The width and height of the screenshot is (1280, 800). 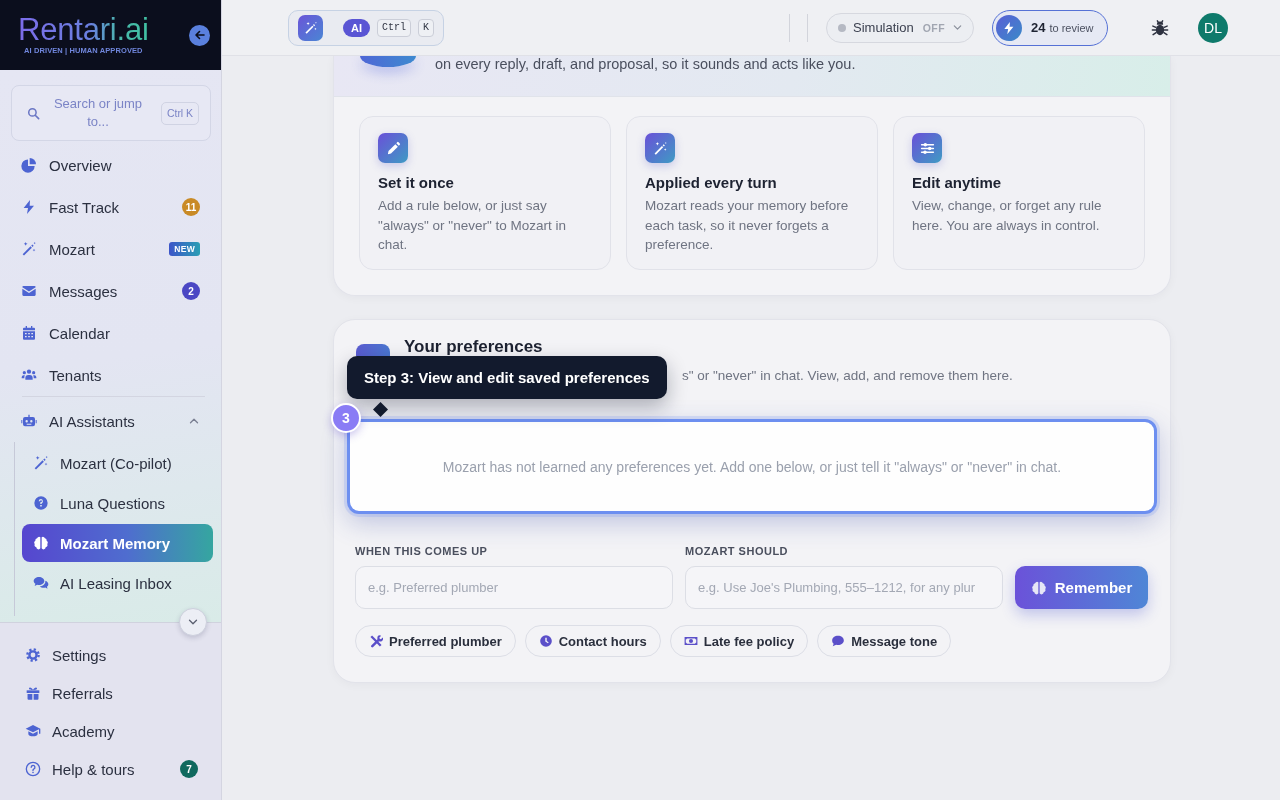 What do you see at coordinates (29, 333) in the screenshot?
I see `calendar-icon` at bounding box center [29, 333].